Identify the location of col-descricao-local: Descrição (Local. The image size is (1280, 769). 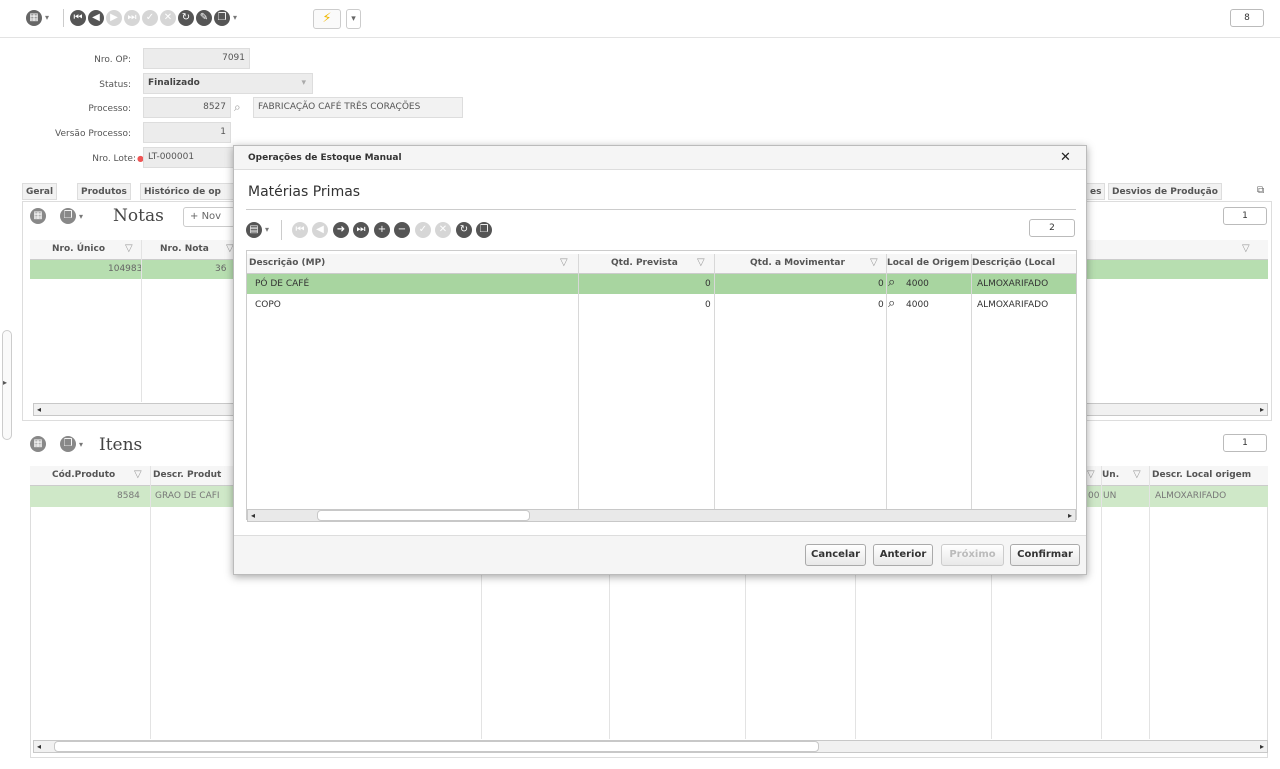
(1023, 263).